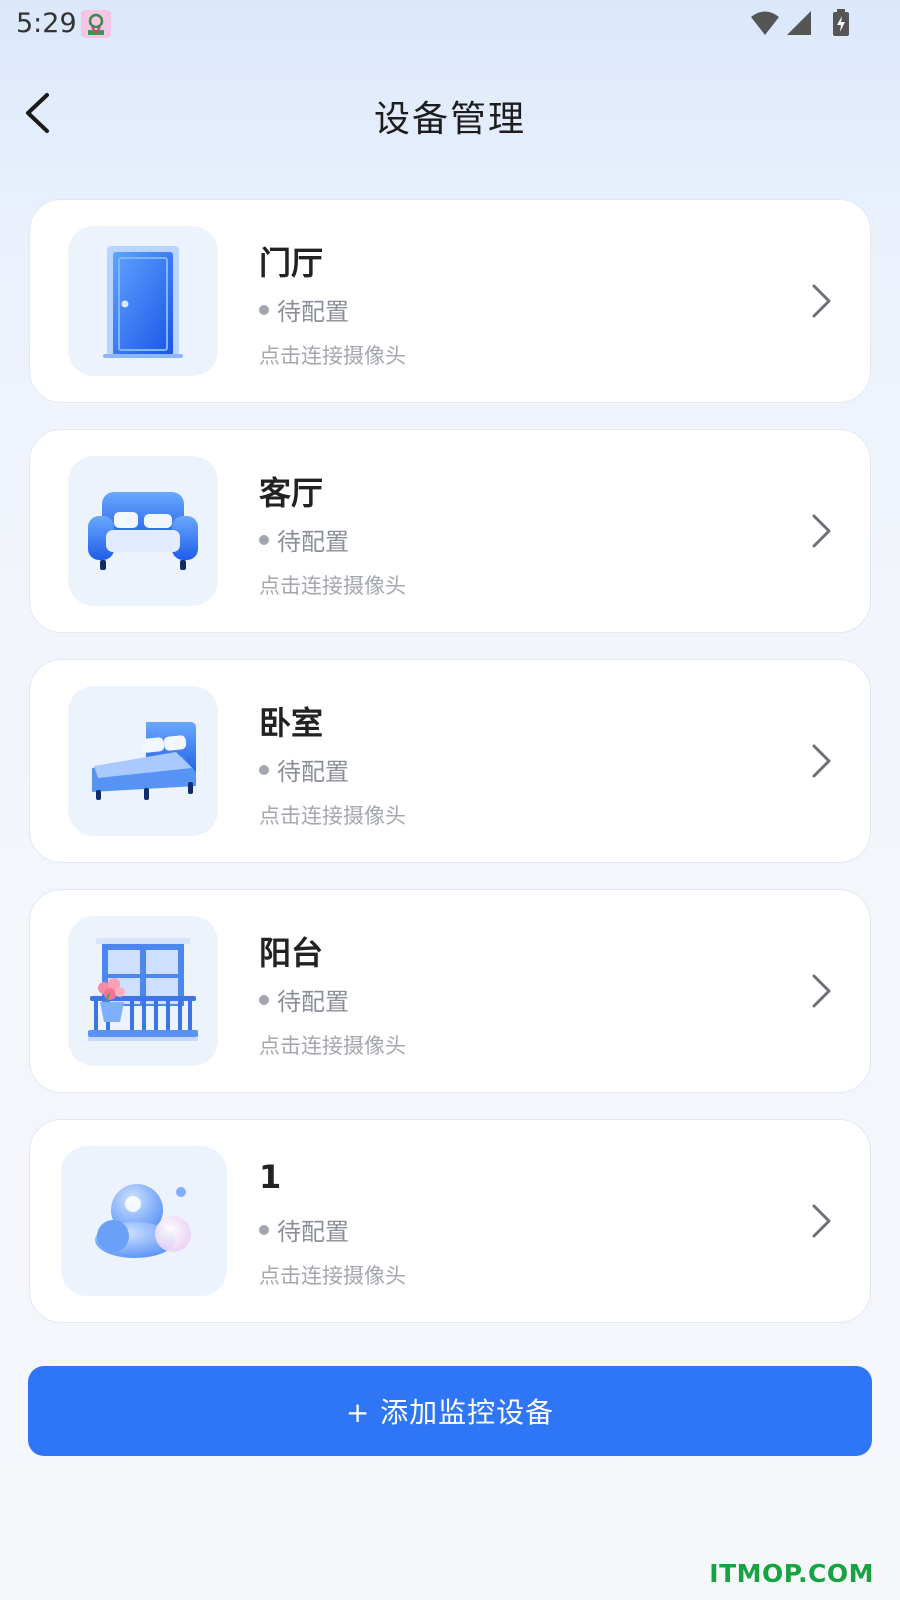 The width and height of the screenshot is (900, 1600). I want to click on nav-bar: 设备管理, so click(450, 113).